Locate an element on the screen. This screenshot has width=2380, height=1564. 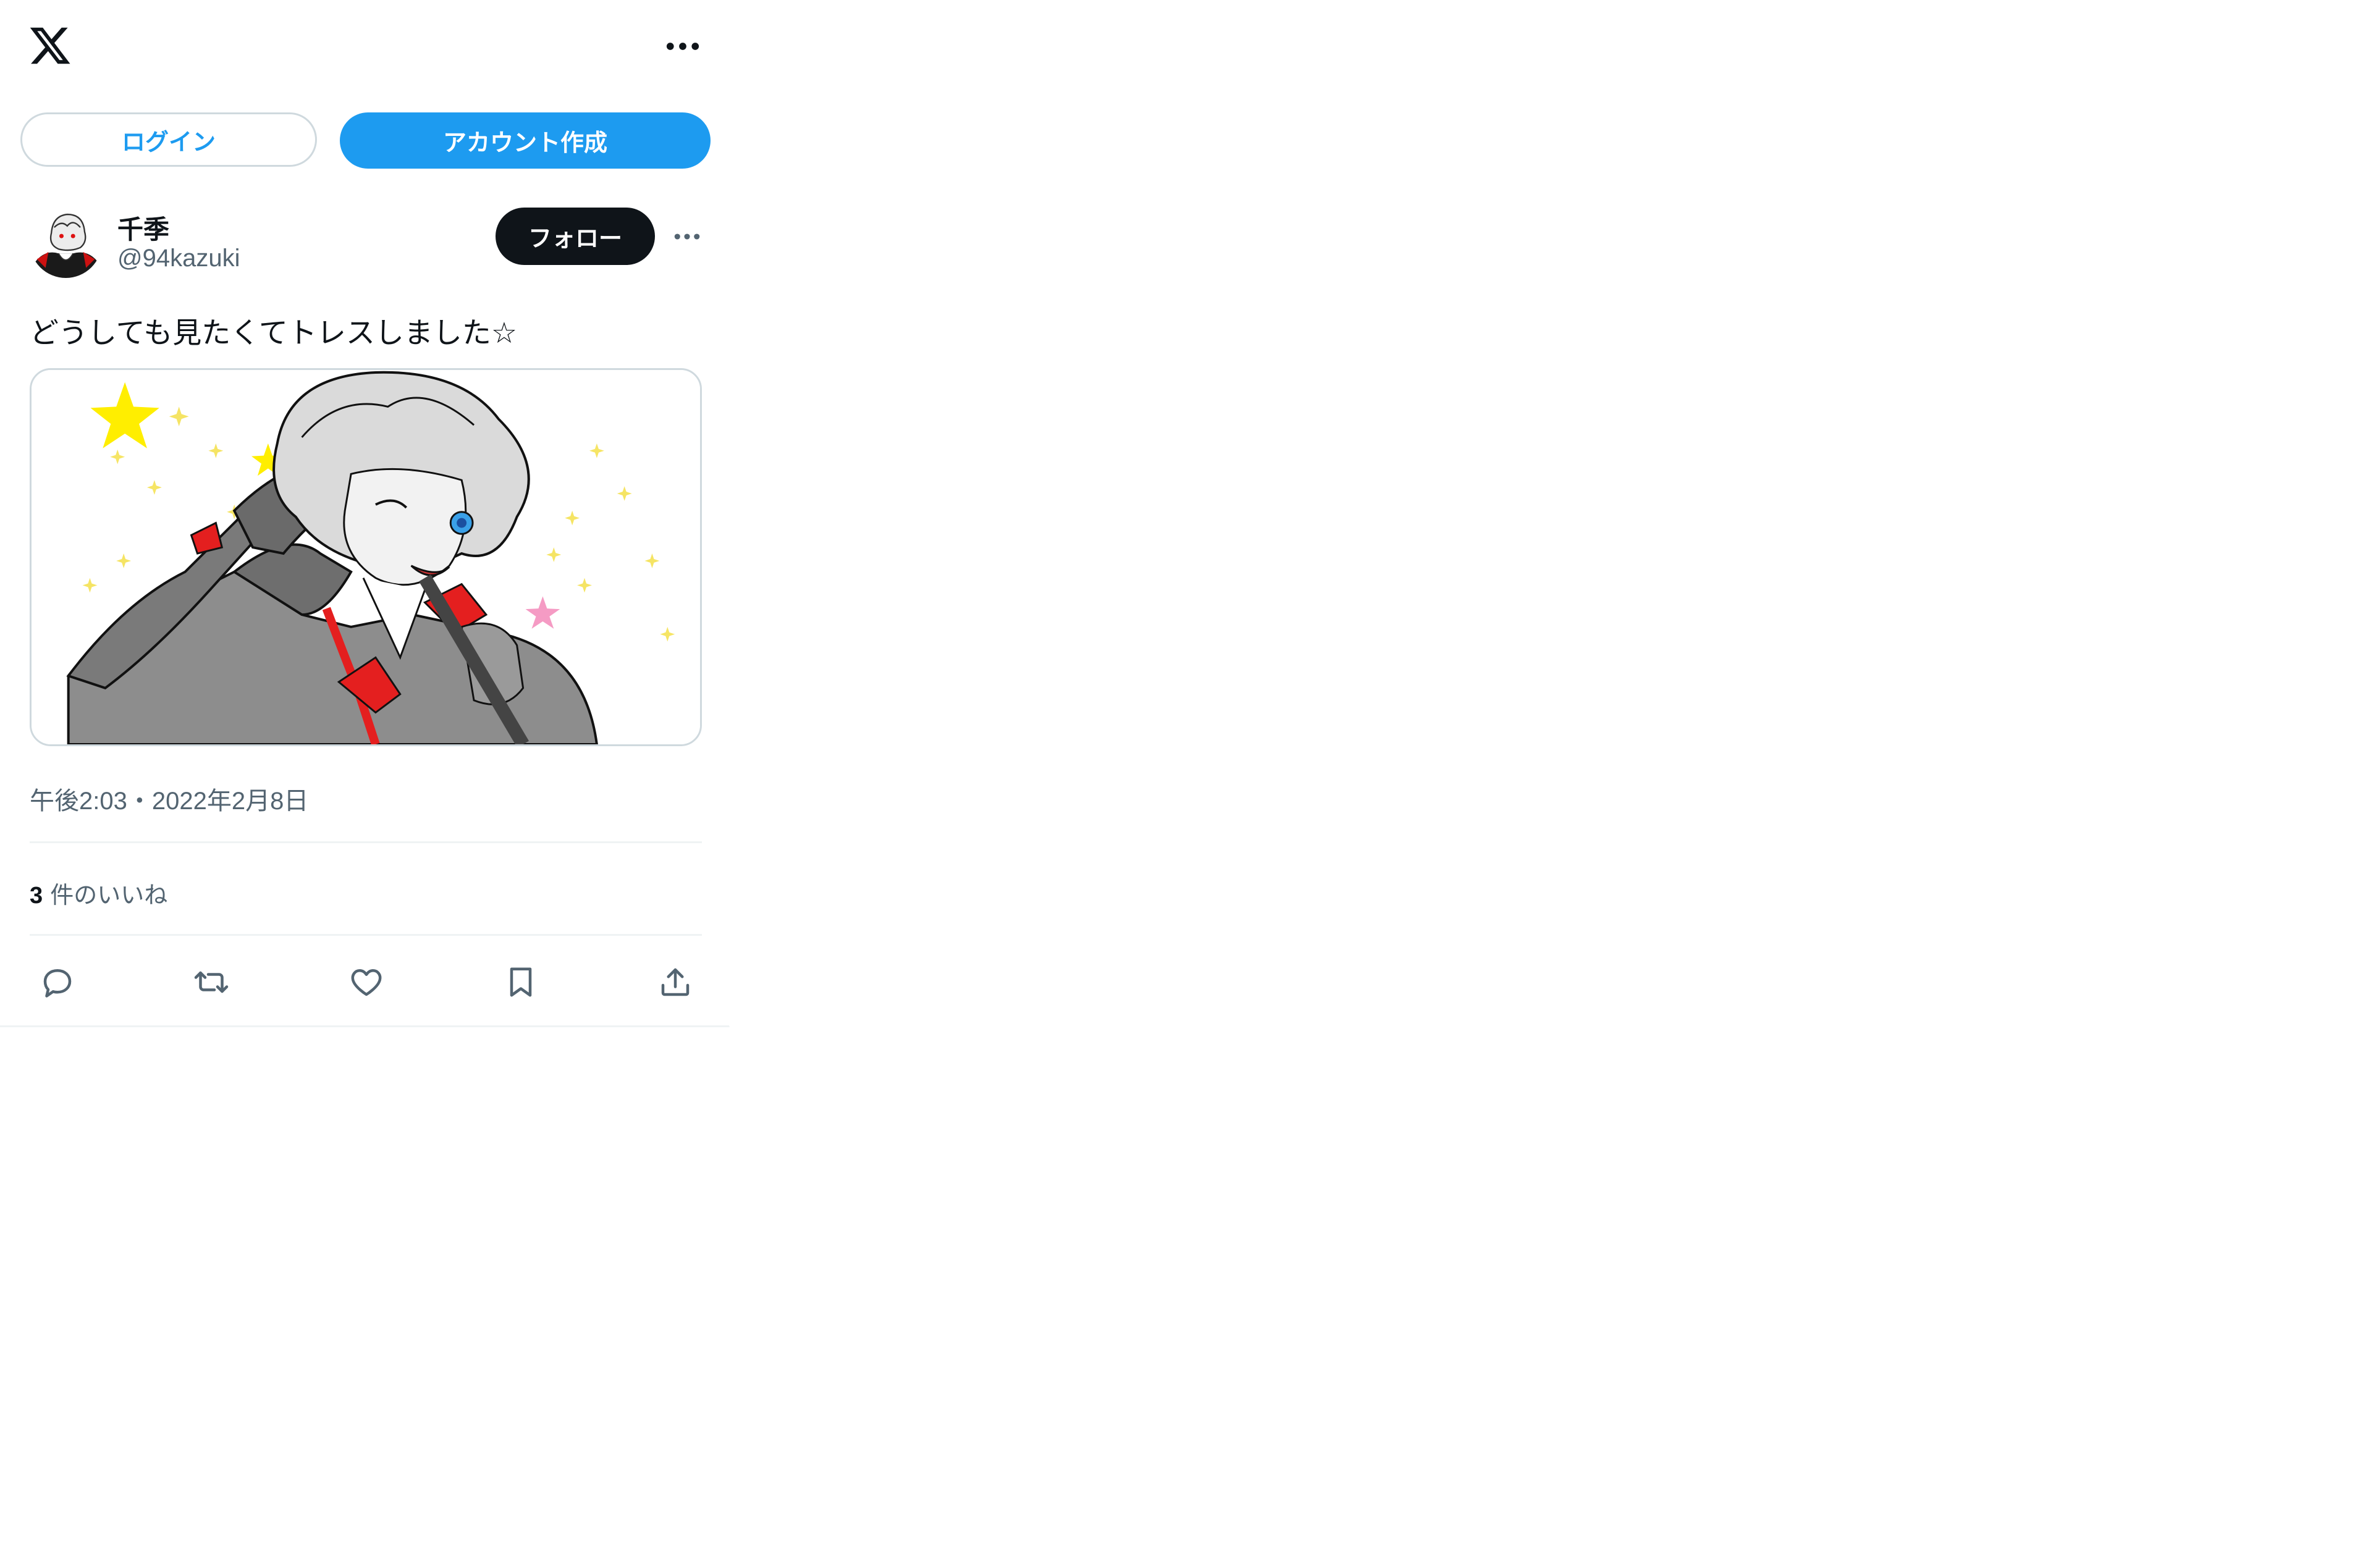
avatar is located at coordinates (66, 242).